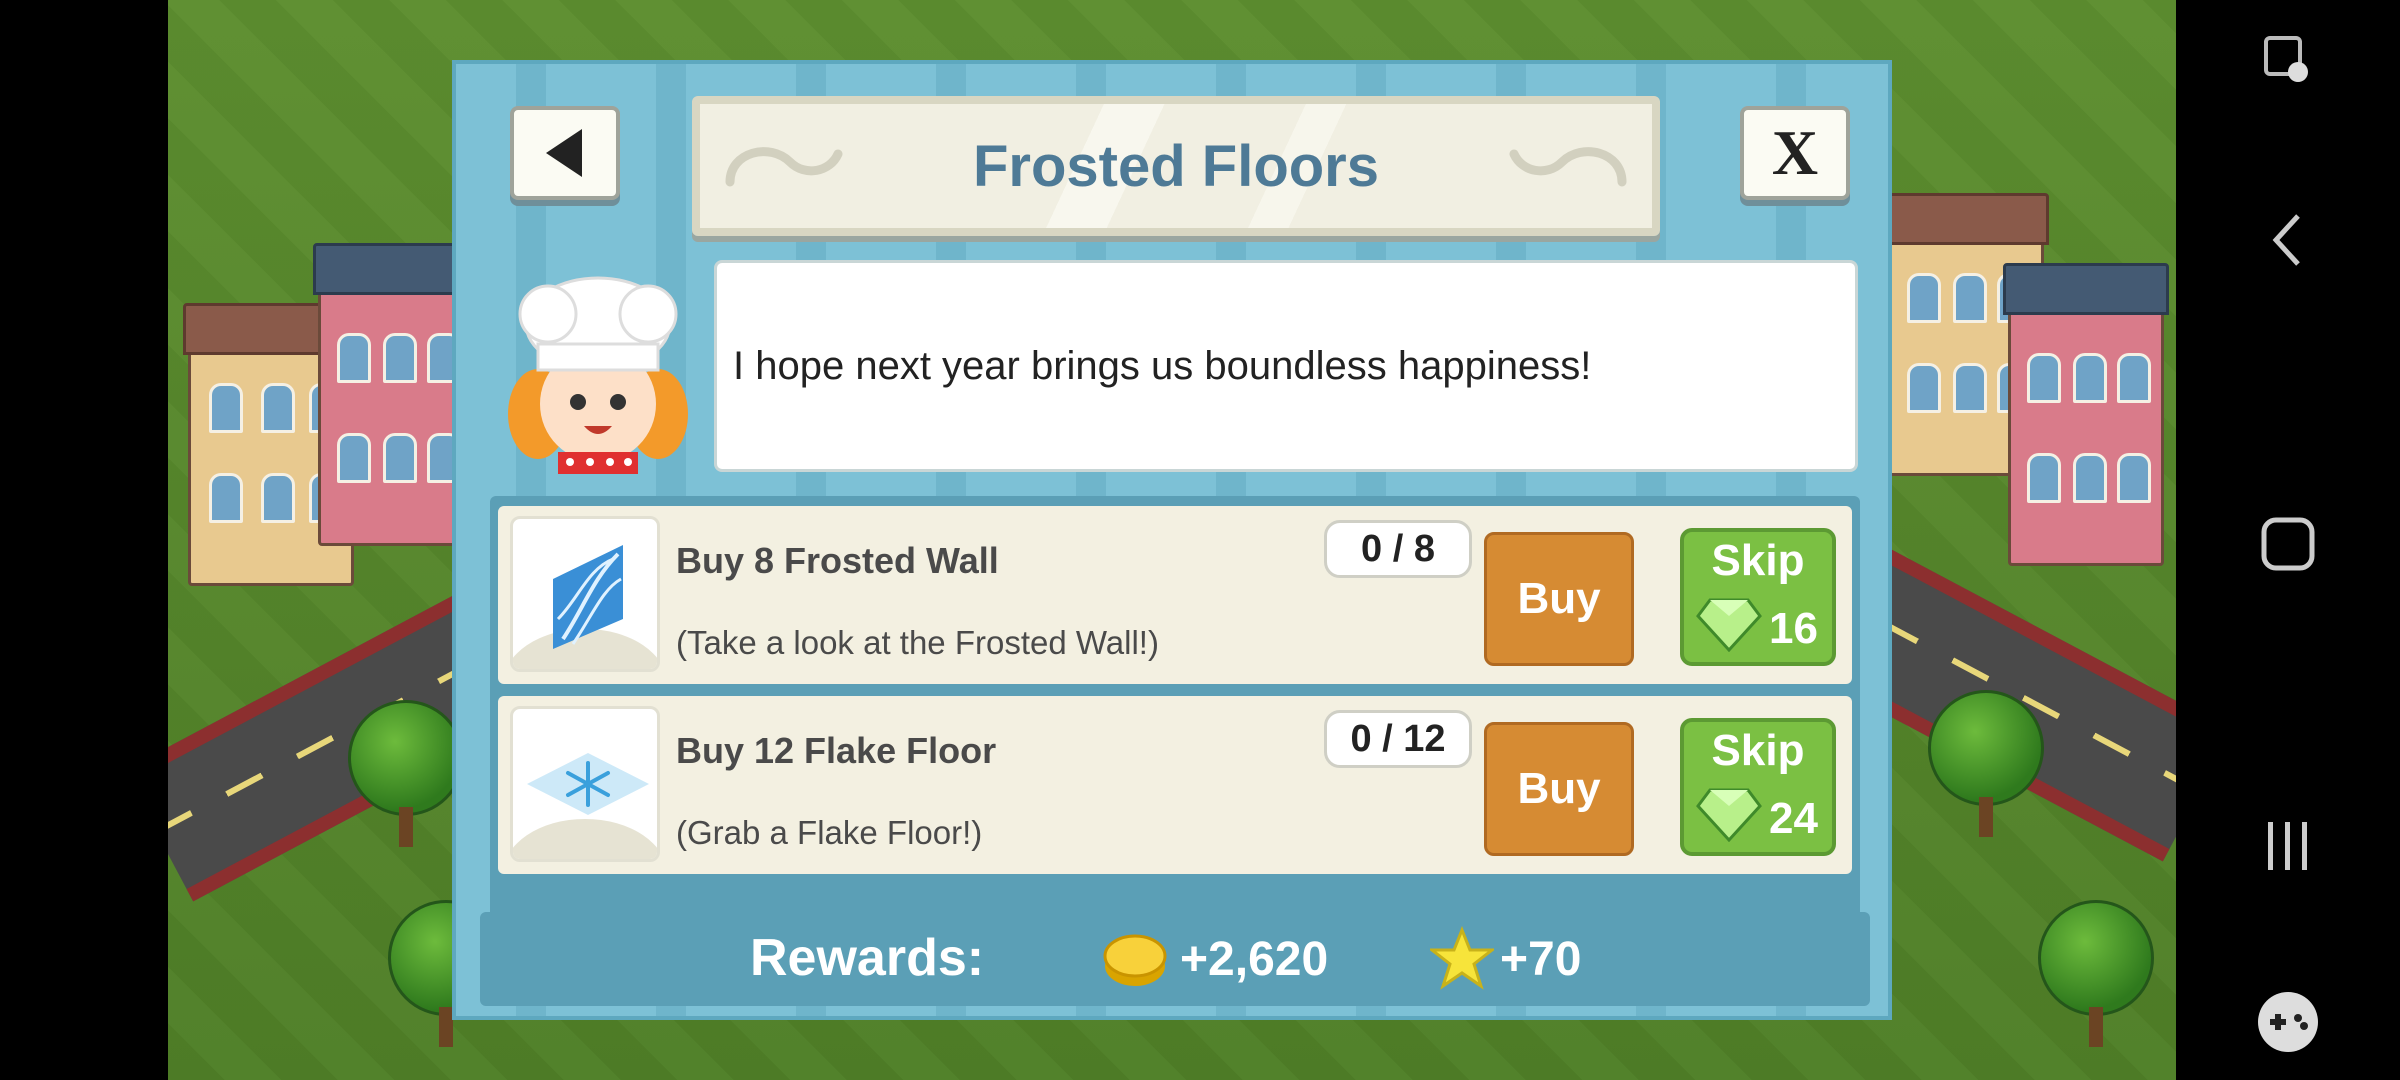 This screenshot has width=2400, height=1080. What do you see at coordinates (1398, 549) in the screenshot?
I see `task-progress: 0 / 8` at bounding box center [1398, 549].